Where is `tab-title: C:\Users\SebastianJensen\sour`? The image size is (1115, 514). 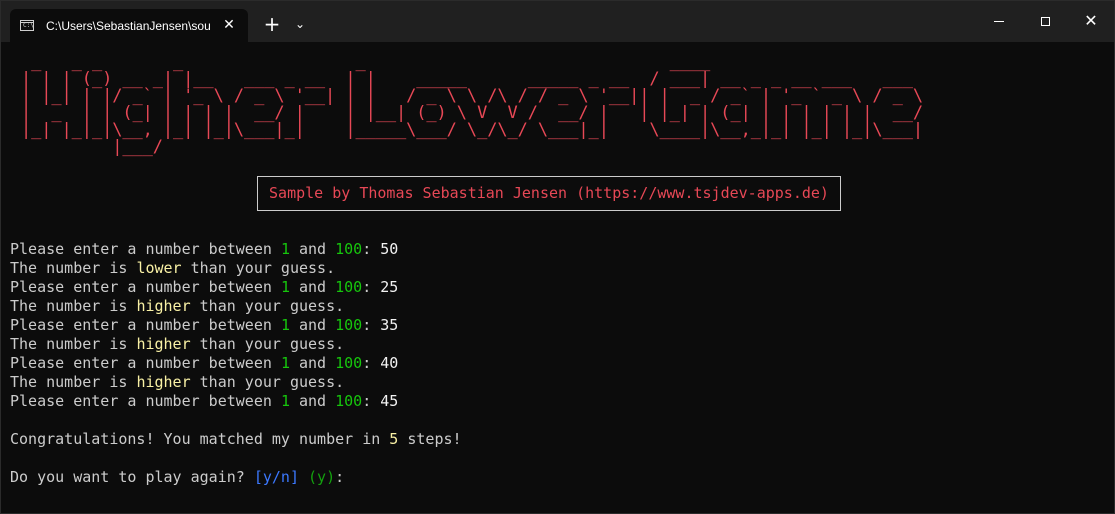 tab-title: C:\Users\SebastianJensen\sour is located at coordinates (128, 25).